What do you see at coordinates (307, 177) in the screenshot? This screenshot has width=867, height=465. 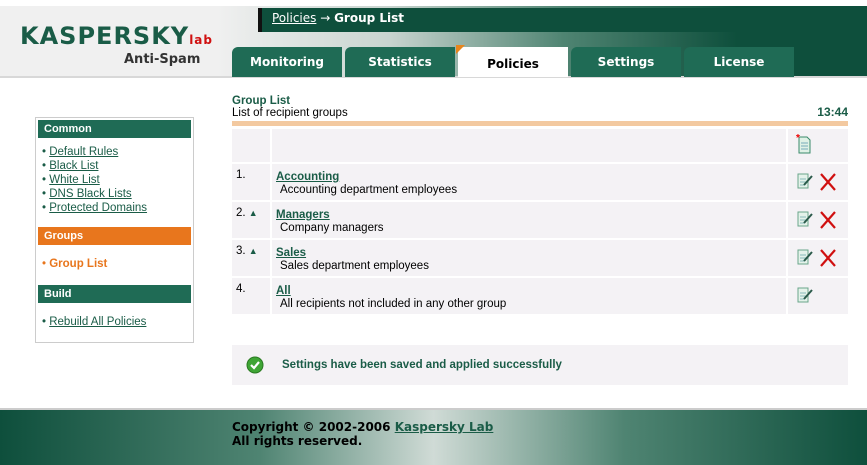 I see `group-name-link: Accounting` at bounding box center [307, 177].